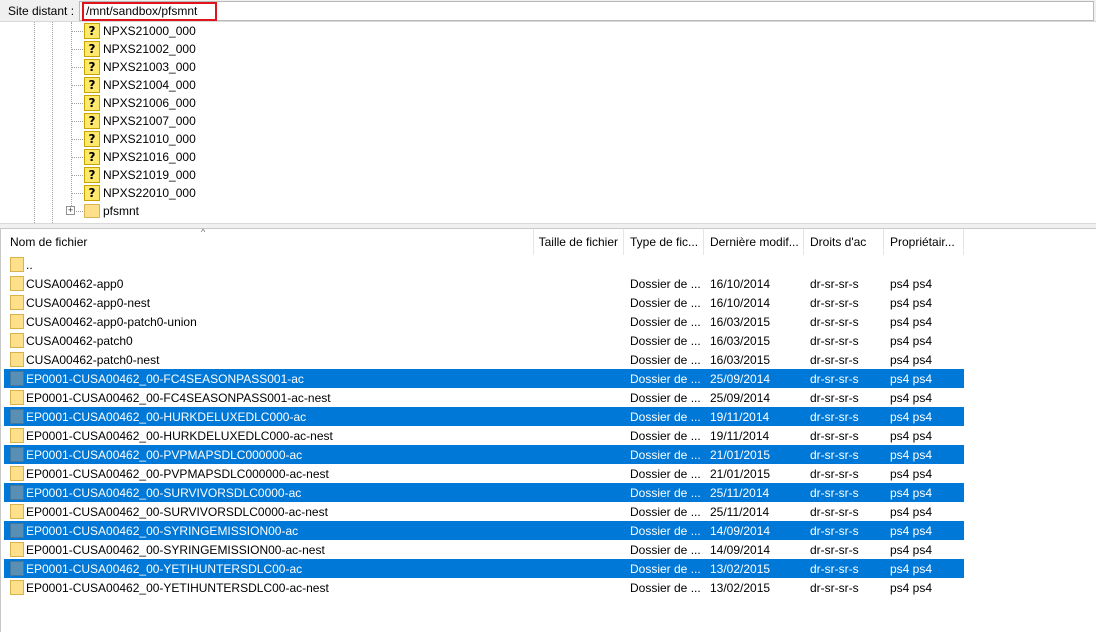  Describe the element at coordinates (121, 211) in the screenshot. I see `tree-node-label: pfsmnt` at that location.